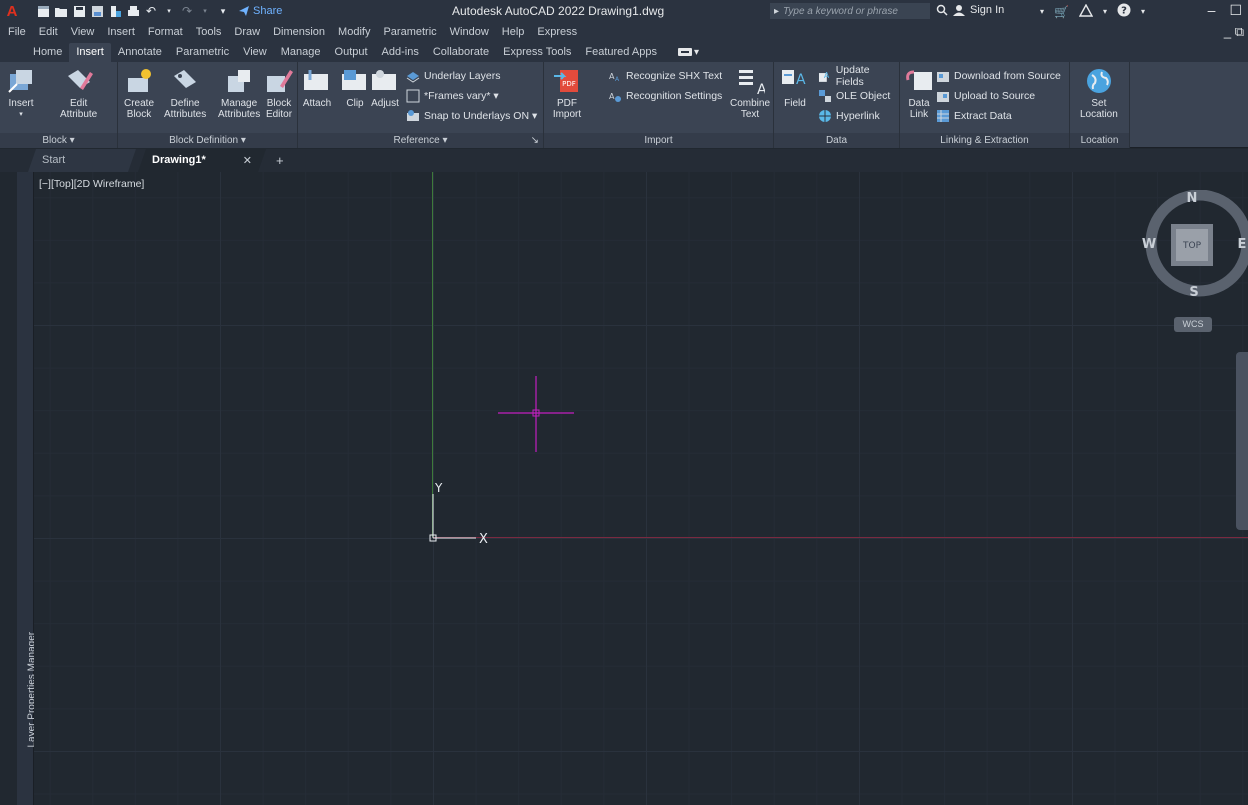  Describe the element at coordinates (351, 52) in the screenshot. I see `tab-output: Output` at that location.